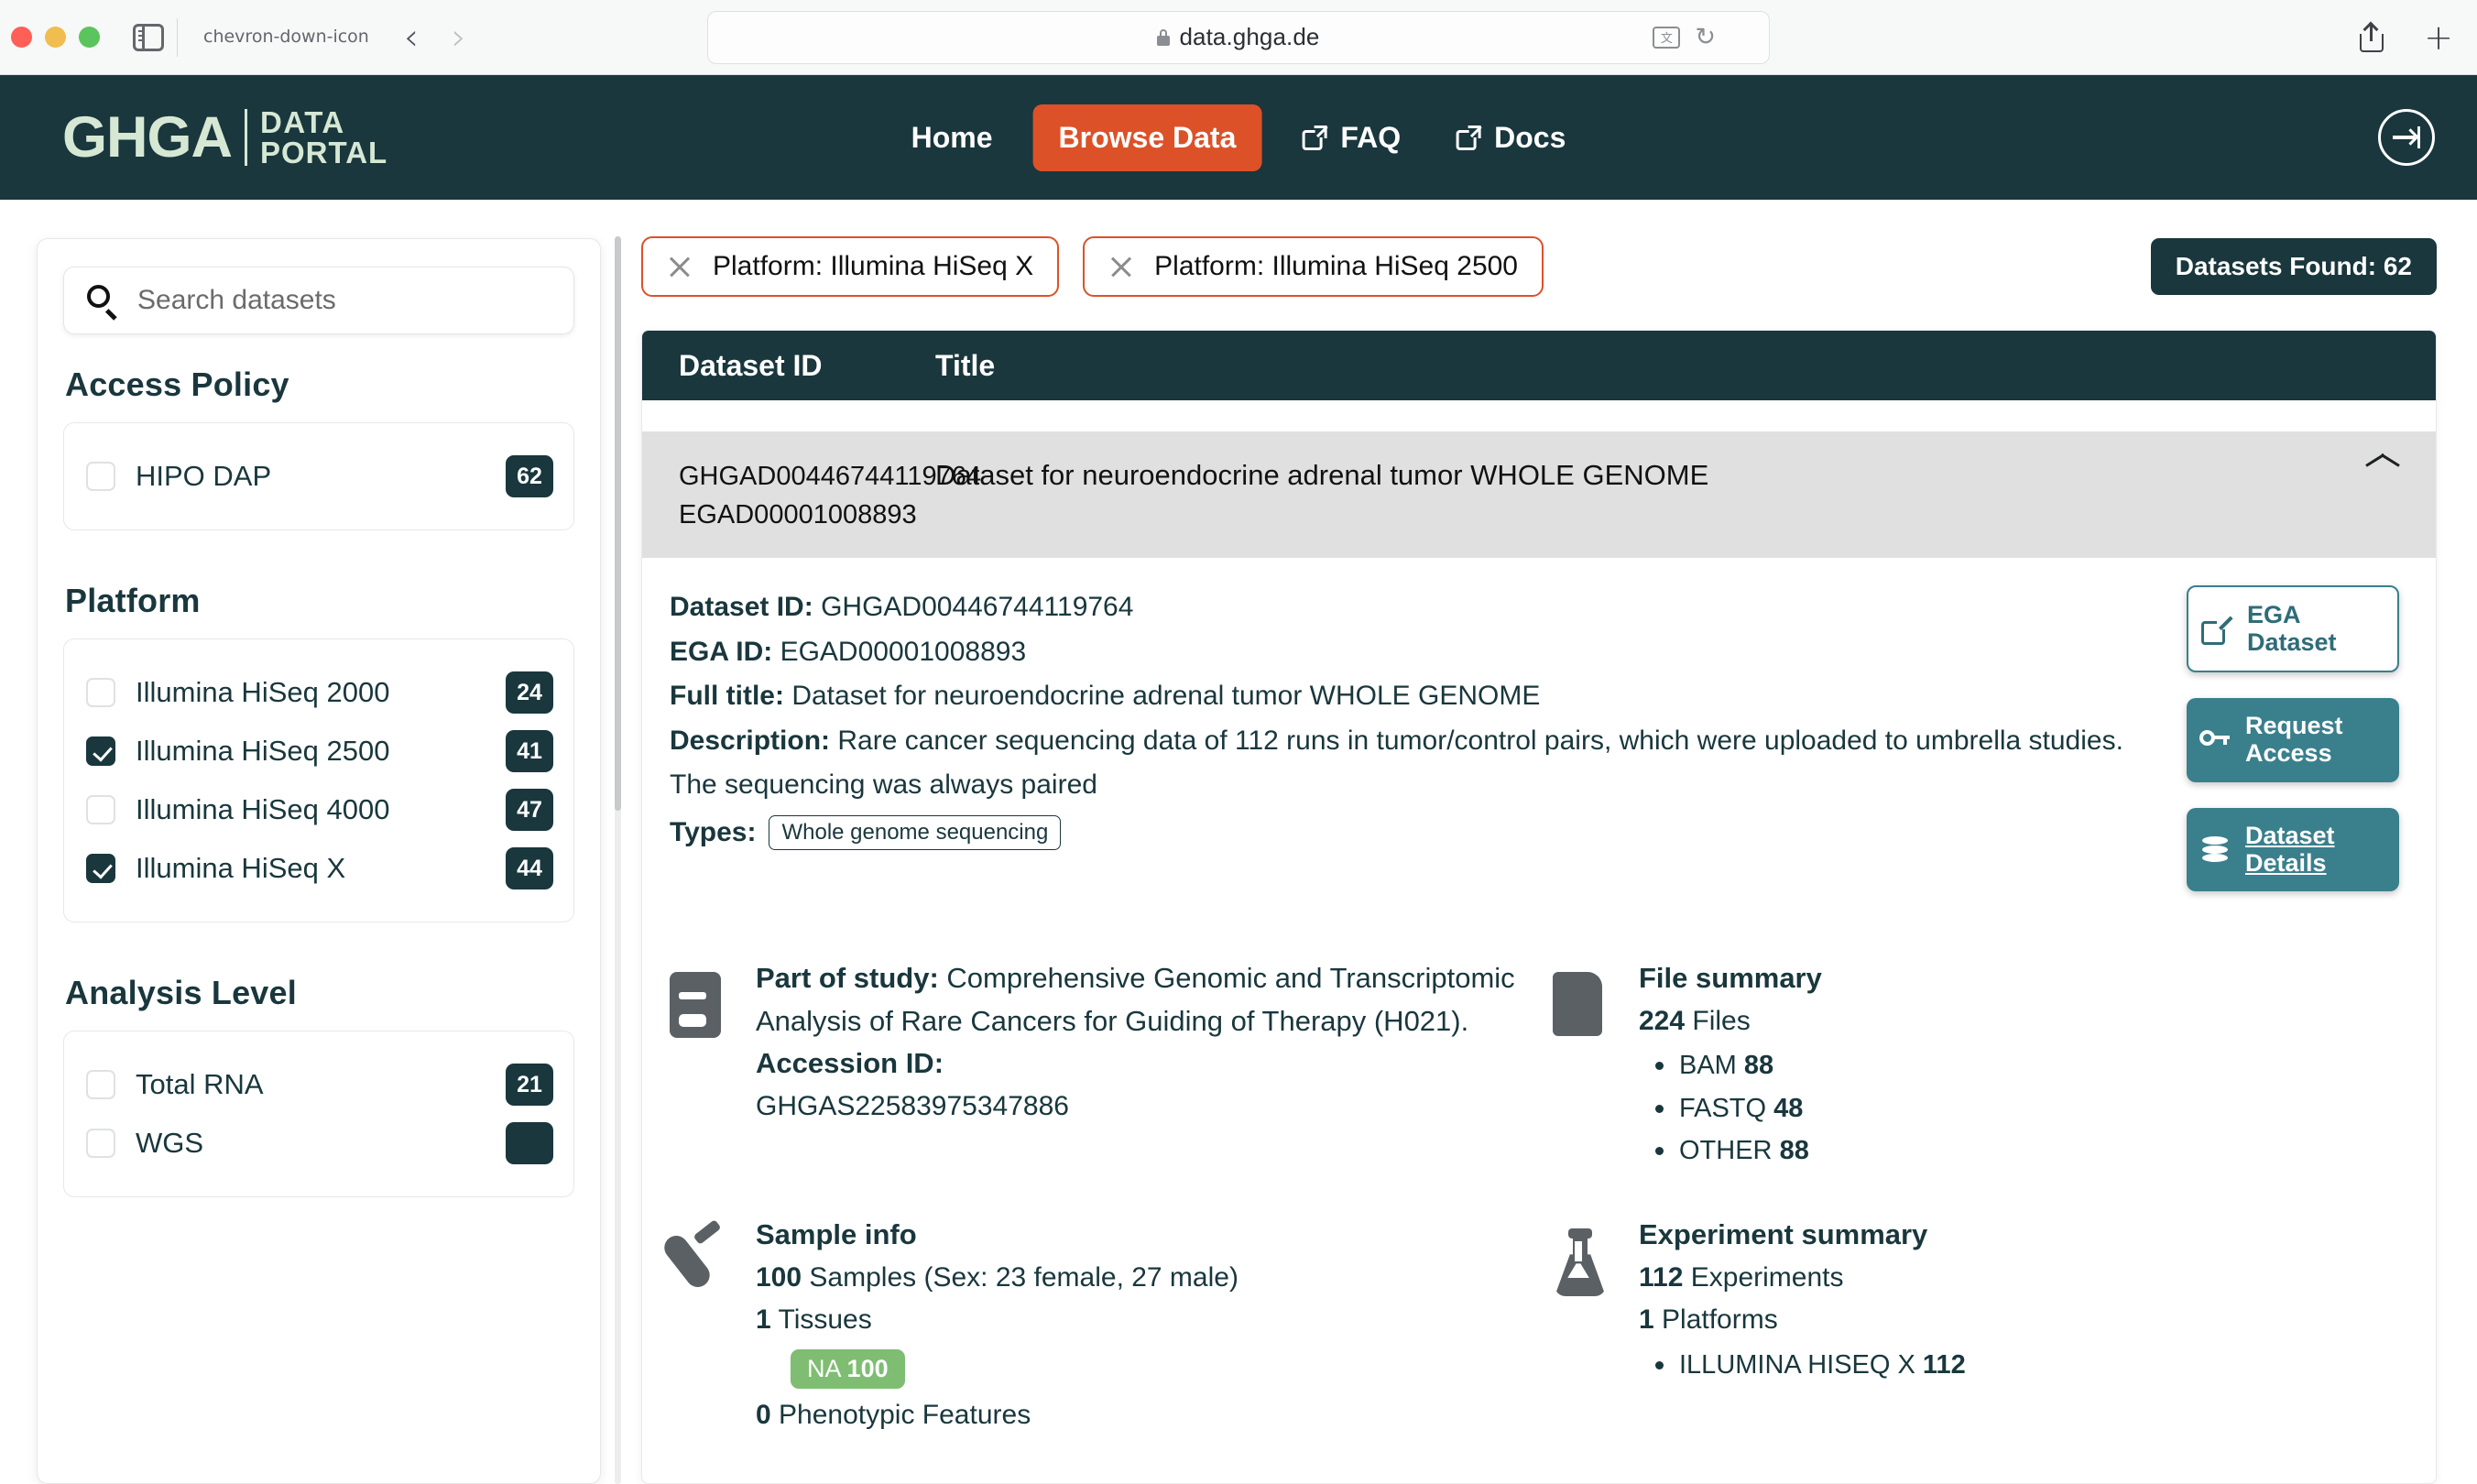  What do you see at coordinates (21, 37) in the screenshot?
I see `close-window-button` at bounding box center [21, 37].